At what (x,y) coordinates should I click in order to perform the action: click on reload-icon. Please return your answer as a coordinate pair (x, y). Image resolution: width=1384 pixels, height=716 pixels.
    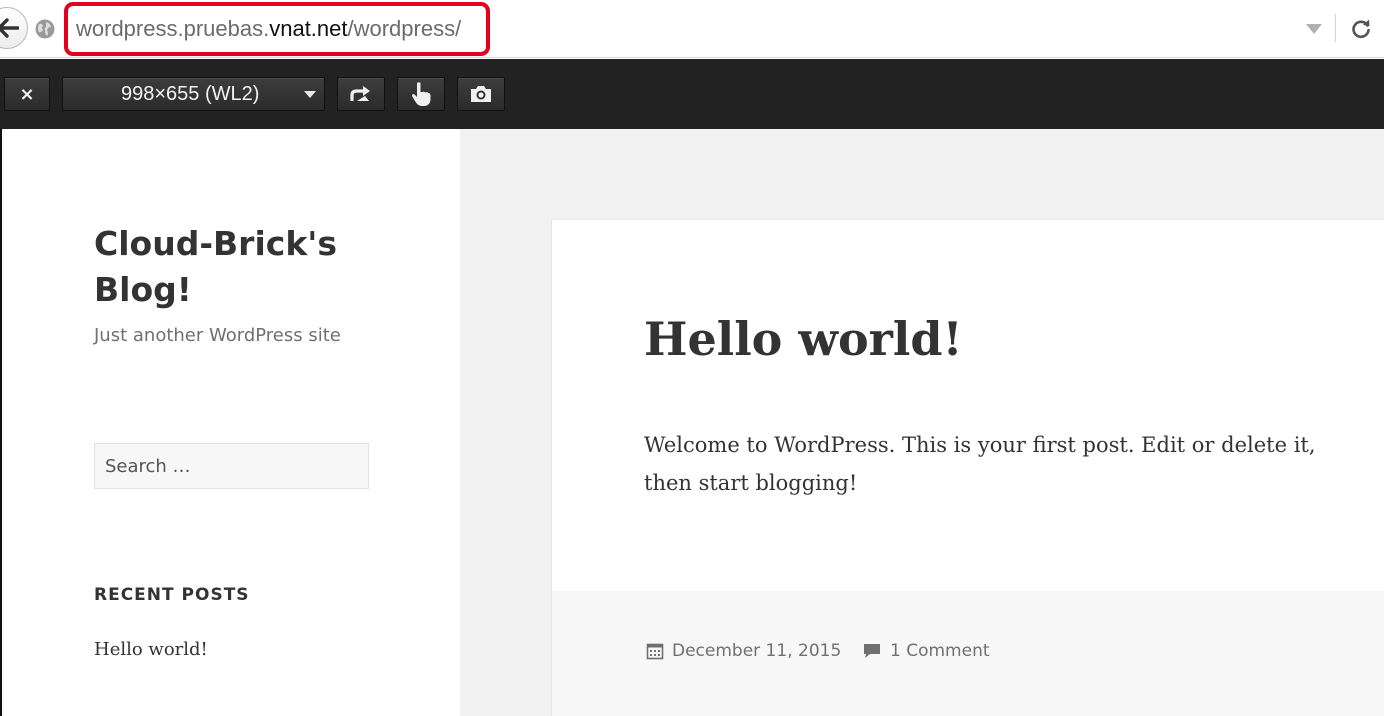
    Looking at the image, I should click on (1361, 28).